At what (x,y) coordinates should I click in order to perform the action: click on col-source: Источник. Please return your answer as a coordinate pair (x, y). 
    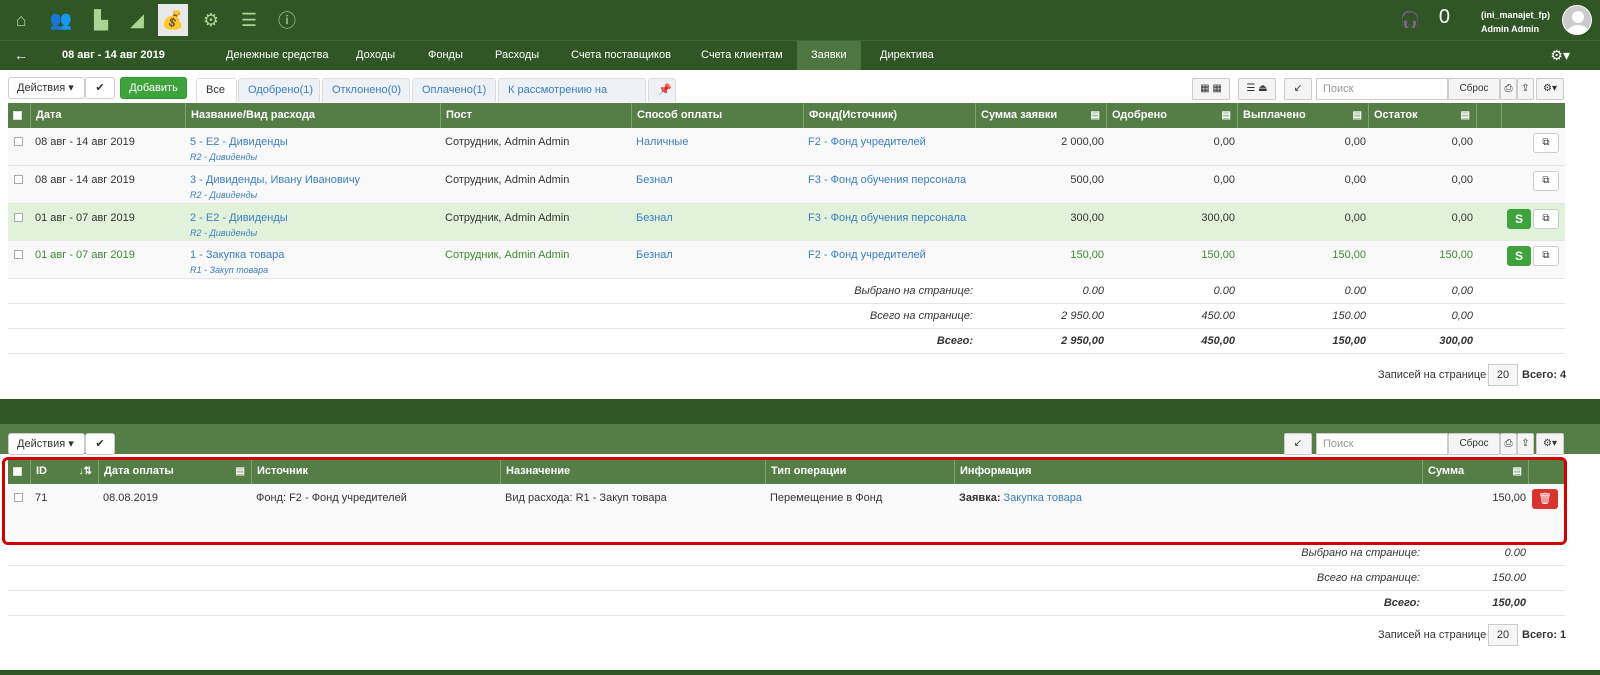
    Looking at the image, I should click on (376, 471).